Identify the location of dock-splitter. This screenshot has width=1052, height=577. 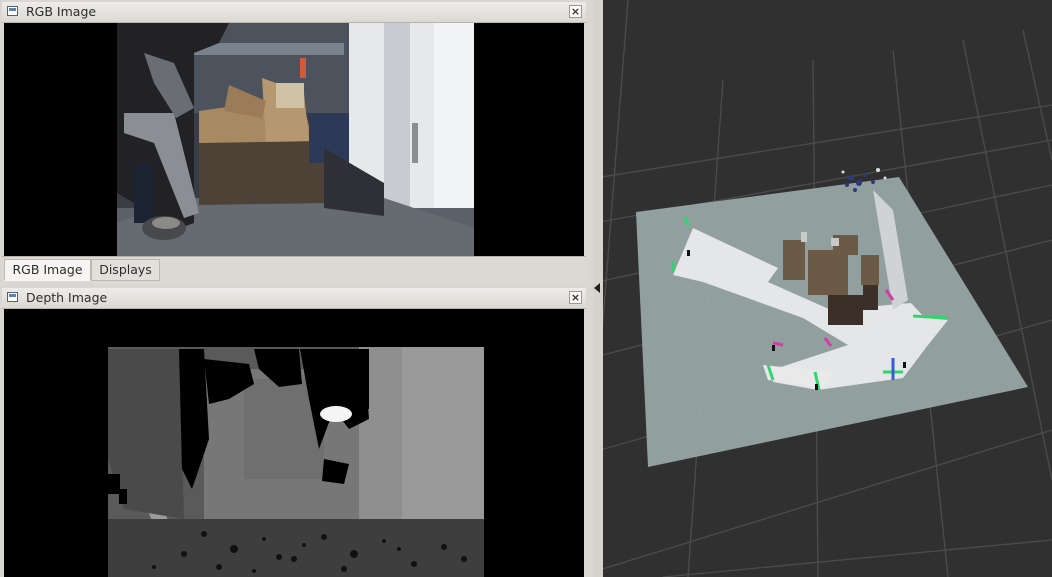
(598, 288).